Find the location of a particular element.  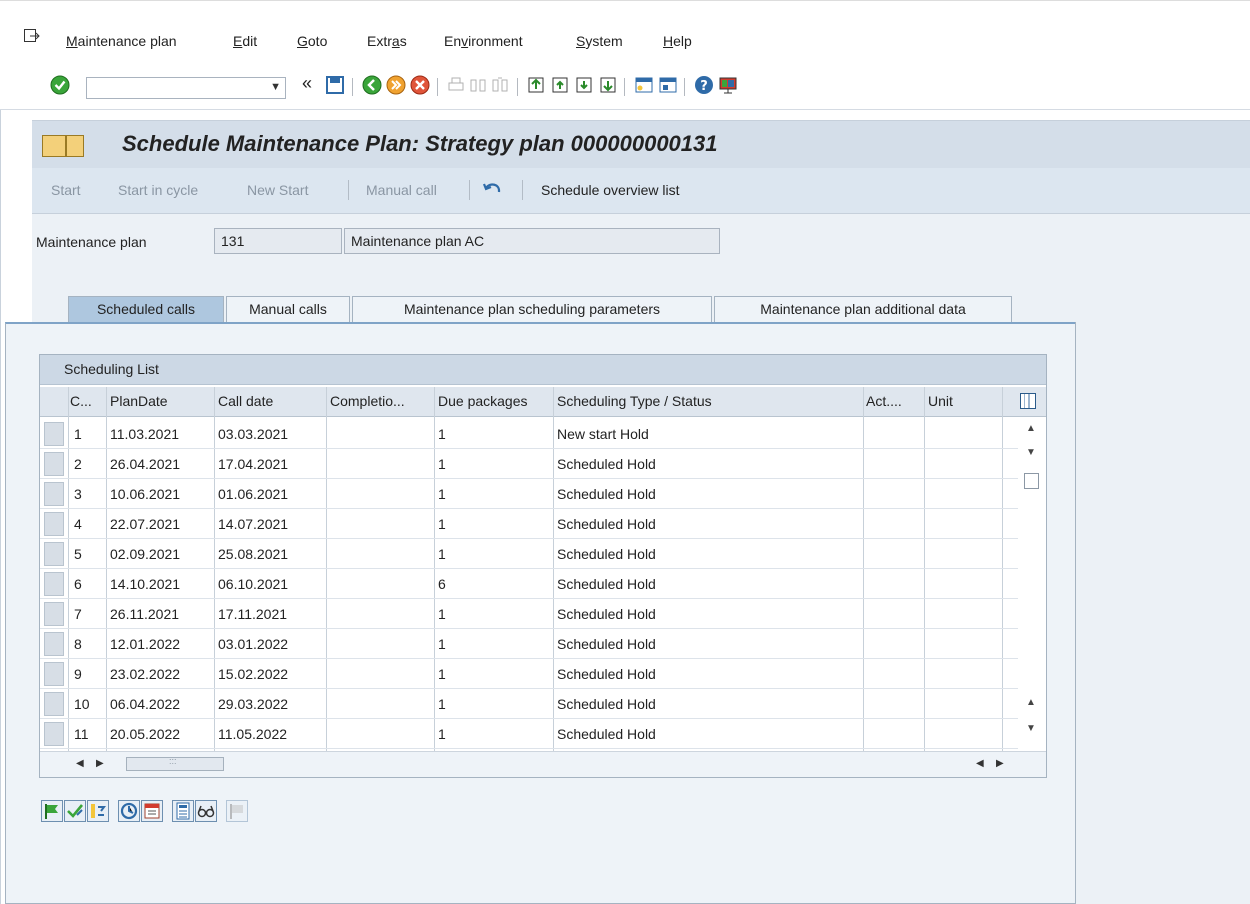

next-page-icon is located at coordinates (584, 85).